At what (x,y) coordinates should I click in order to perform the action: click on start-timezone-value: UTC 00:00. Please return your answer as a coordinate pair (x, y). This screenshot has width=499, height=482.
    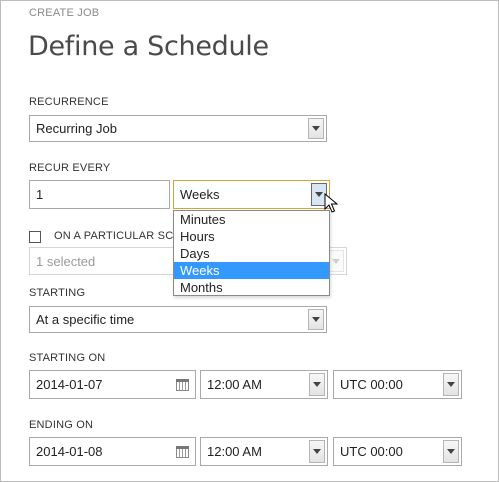
    Looking at the image, I should click on (371, 384).